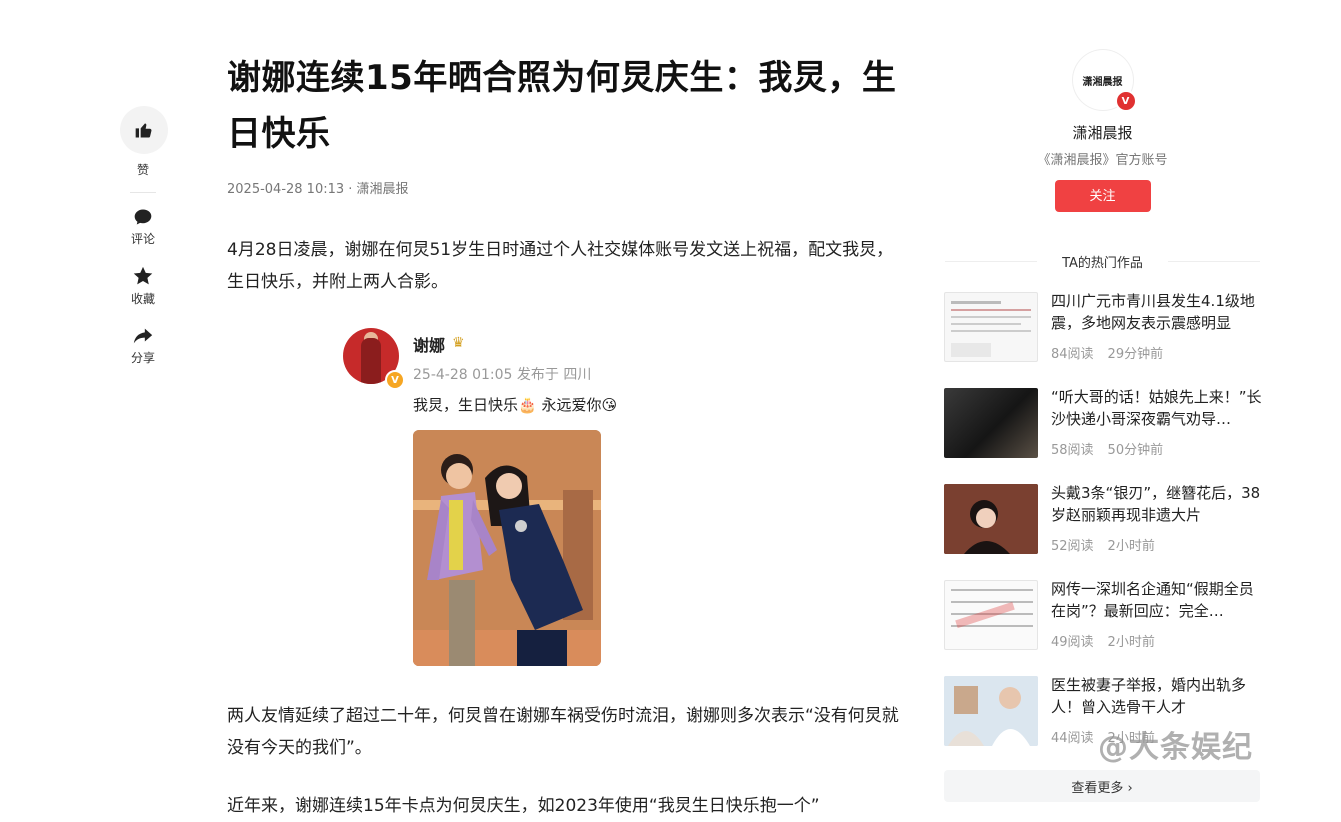 This screenshot has height=822, width=1341. I want to click on hot-item-reads: 49阅读, so click(1072, 642).